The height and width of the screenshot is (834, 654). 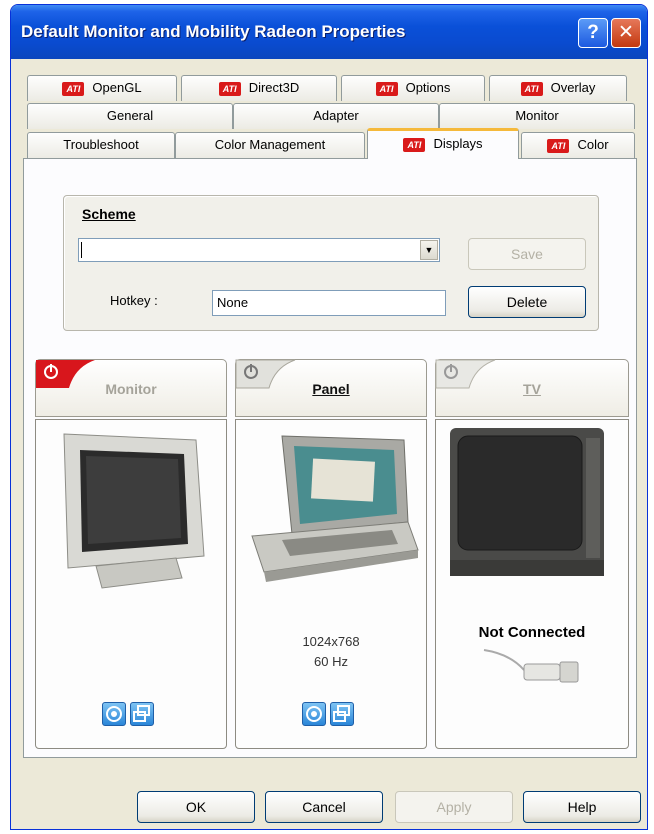 I want to click on tab-color: ATI Color, so click(x=578, y=145).